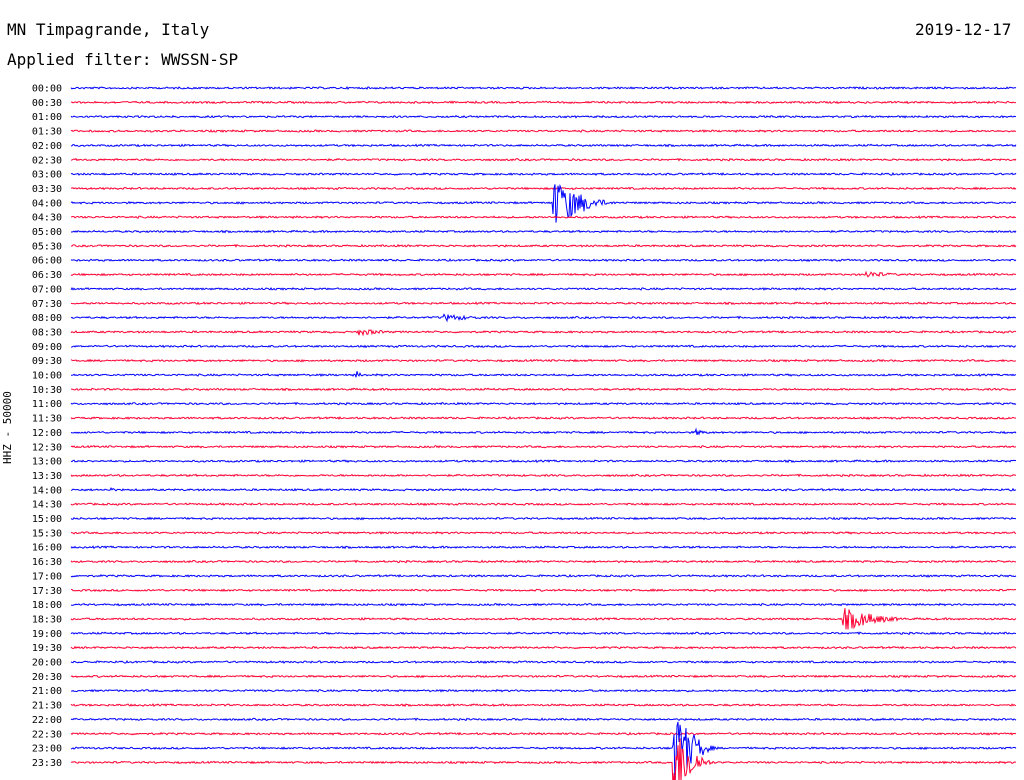 Image resolution: width=1024 pixels, height=780 pixels. Describe the element at coordinates (47, 533) in the screenshot. I see `time-tick-label: 15:30` at that location.